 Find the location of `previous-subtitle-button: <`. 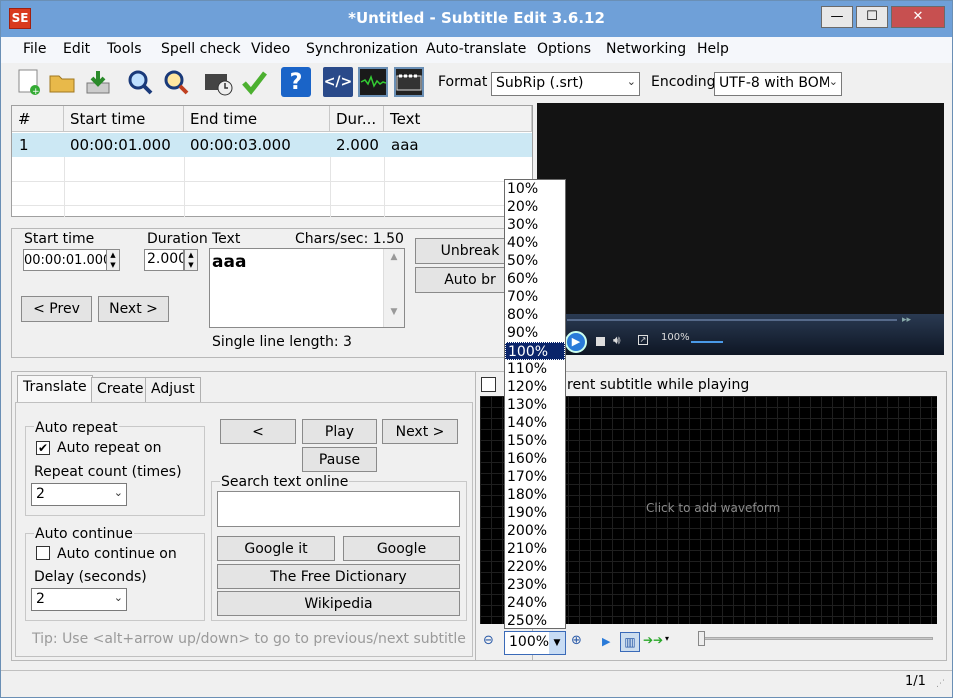

previous-subtitle-button: < is located at coordinates (258, 431).